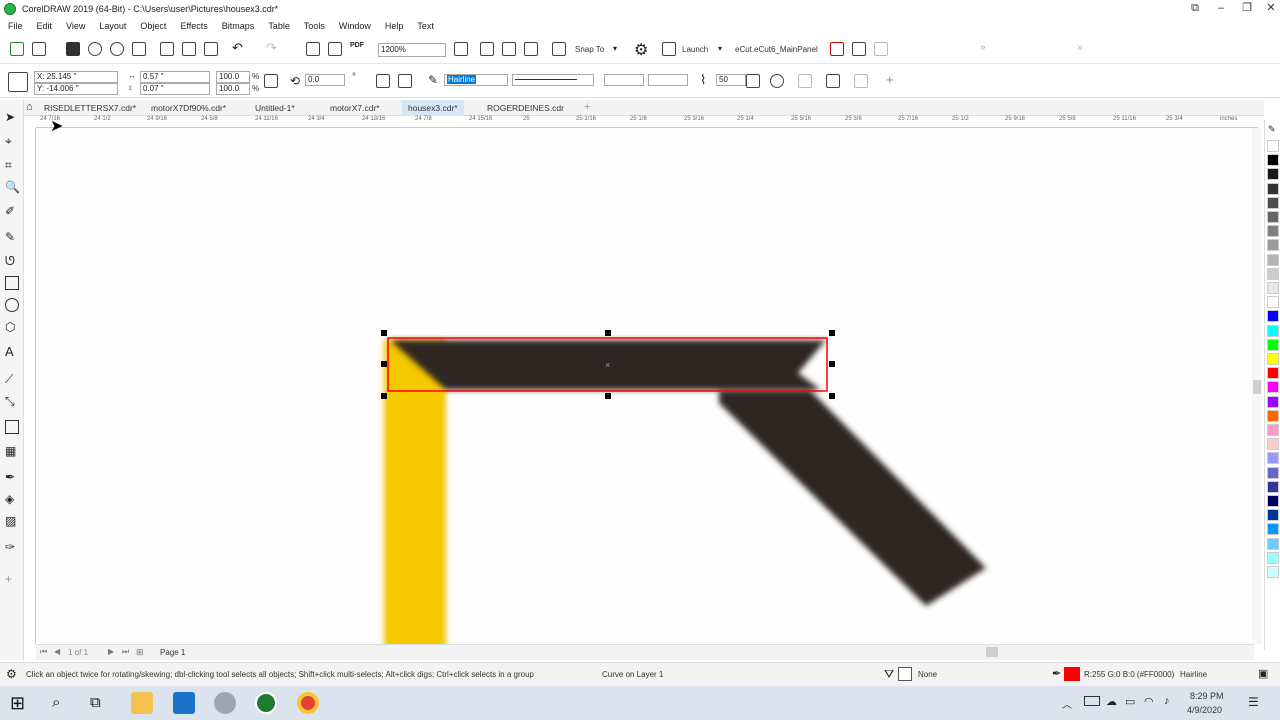 The image size is (1280, 720). Describe the element at coordinates (624, 80) in the screenshot. I see `start-arrowhead-select` at that location.